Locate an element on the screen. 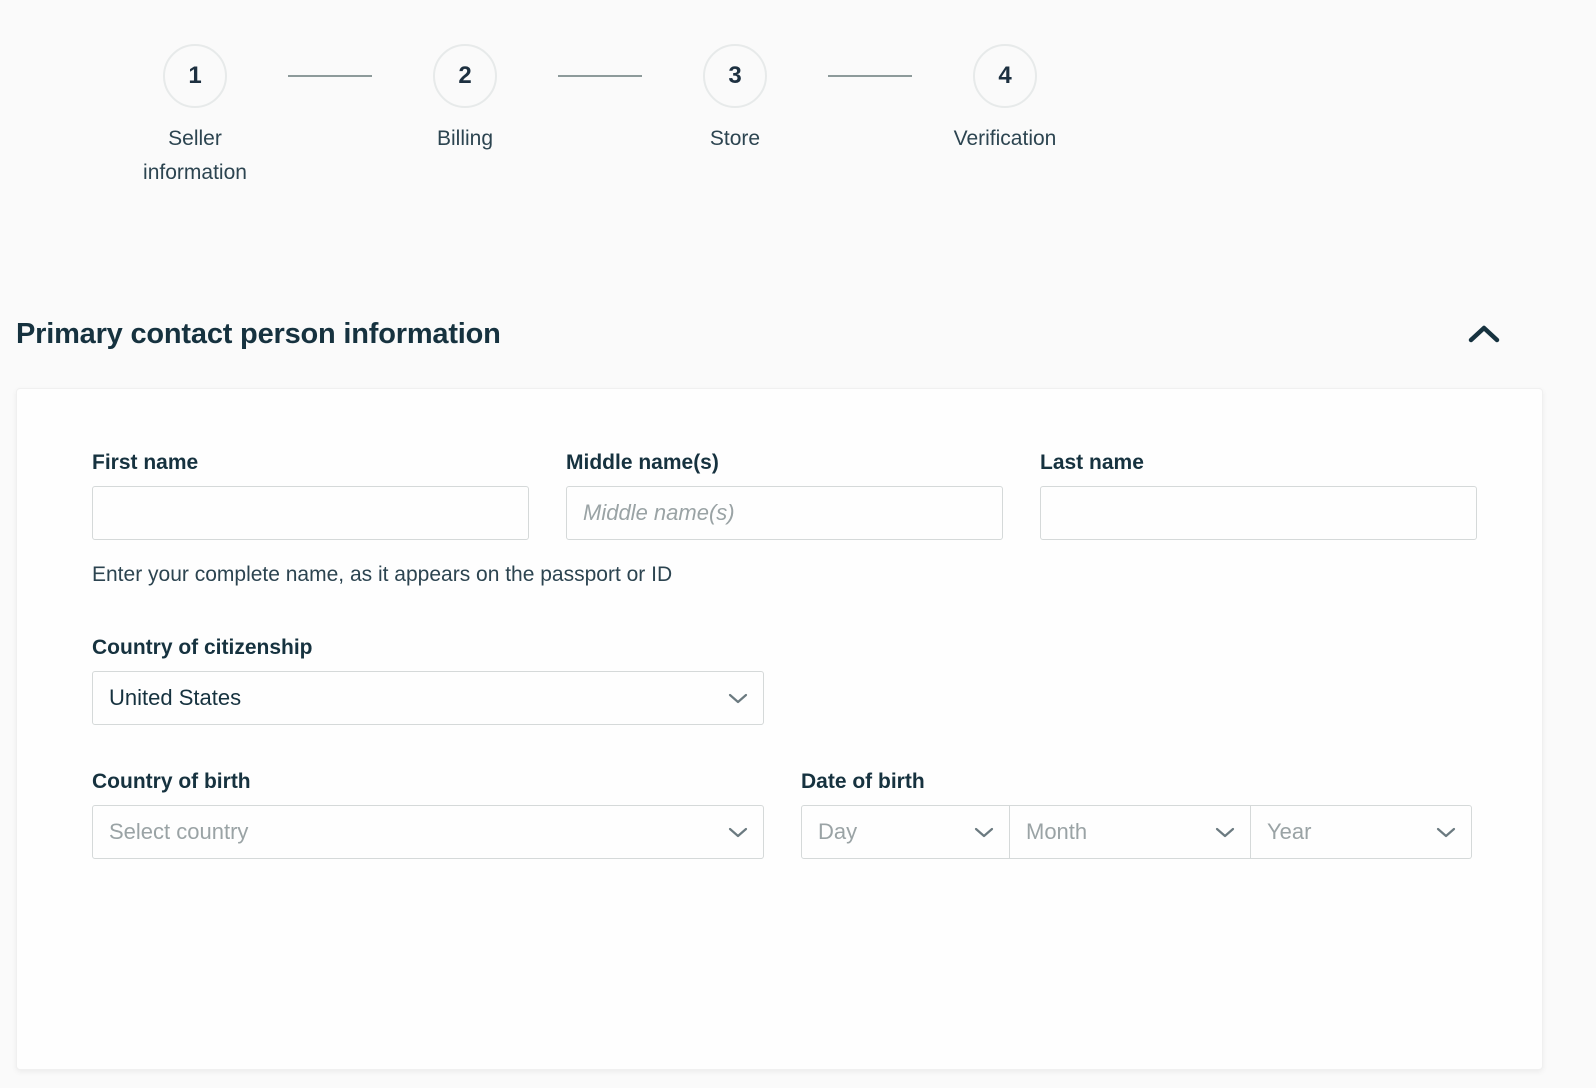 The width and height of the screenshot is (1596, 1088). middle-name-label: Middle name(s) is located at coordinates (642, 462).